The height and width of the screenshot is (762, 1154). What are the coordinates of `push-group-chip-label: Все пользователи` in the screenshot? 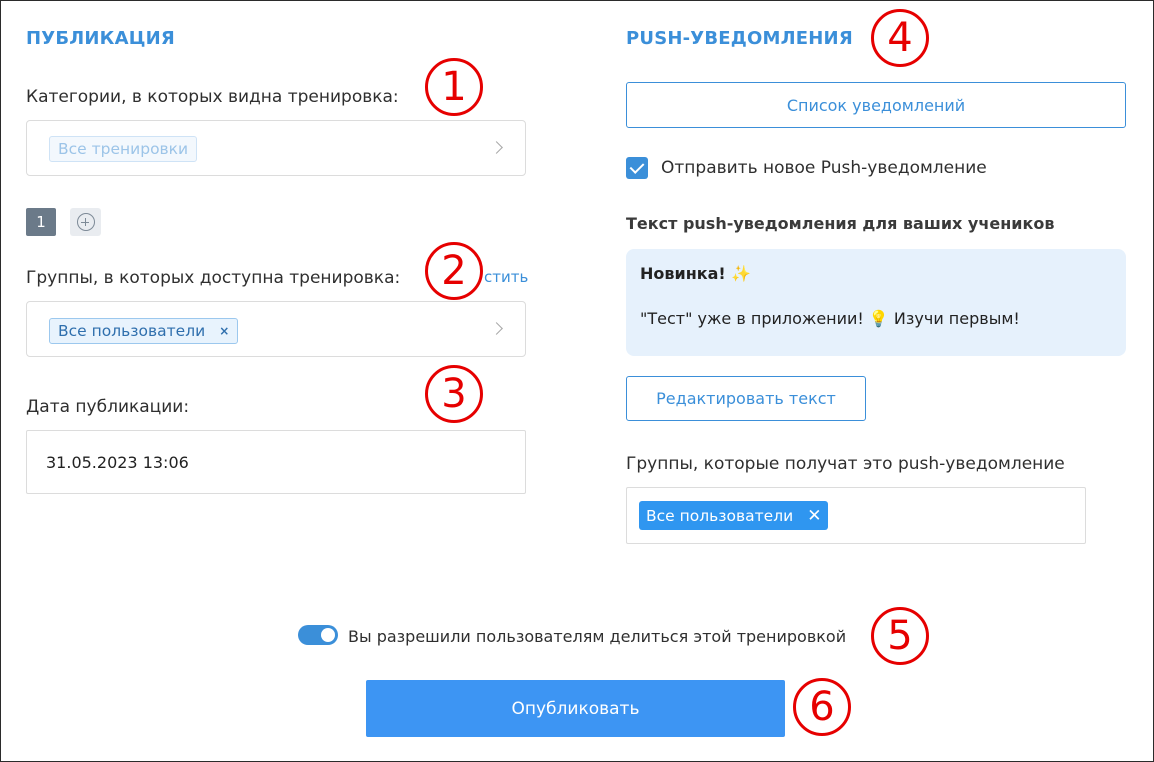 It's located at (720, 515).